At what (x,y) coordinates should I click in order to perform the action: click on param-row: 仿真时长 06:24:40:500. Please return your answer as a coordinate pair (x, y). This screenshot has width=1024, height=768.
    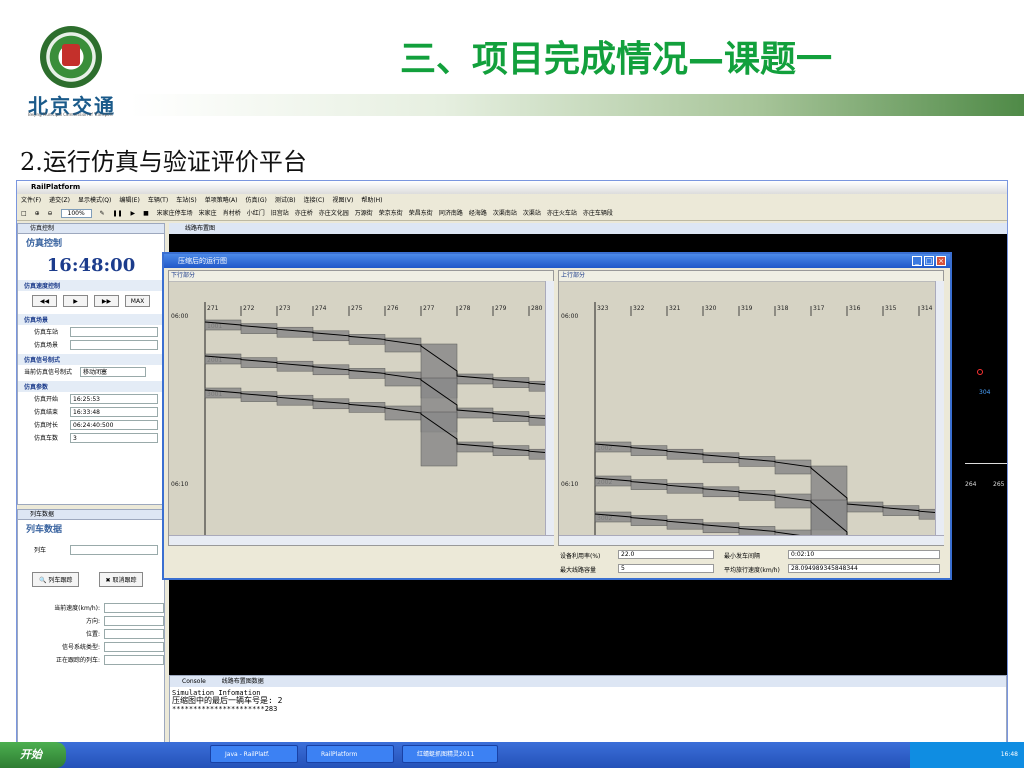
    Looking at the image, I should click on (91, 424).